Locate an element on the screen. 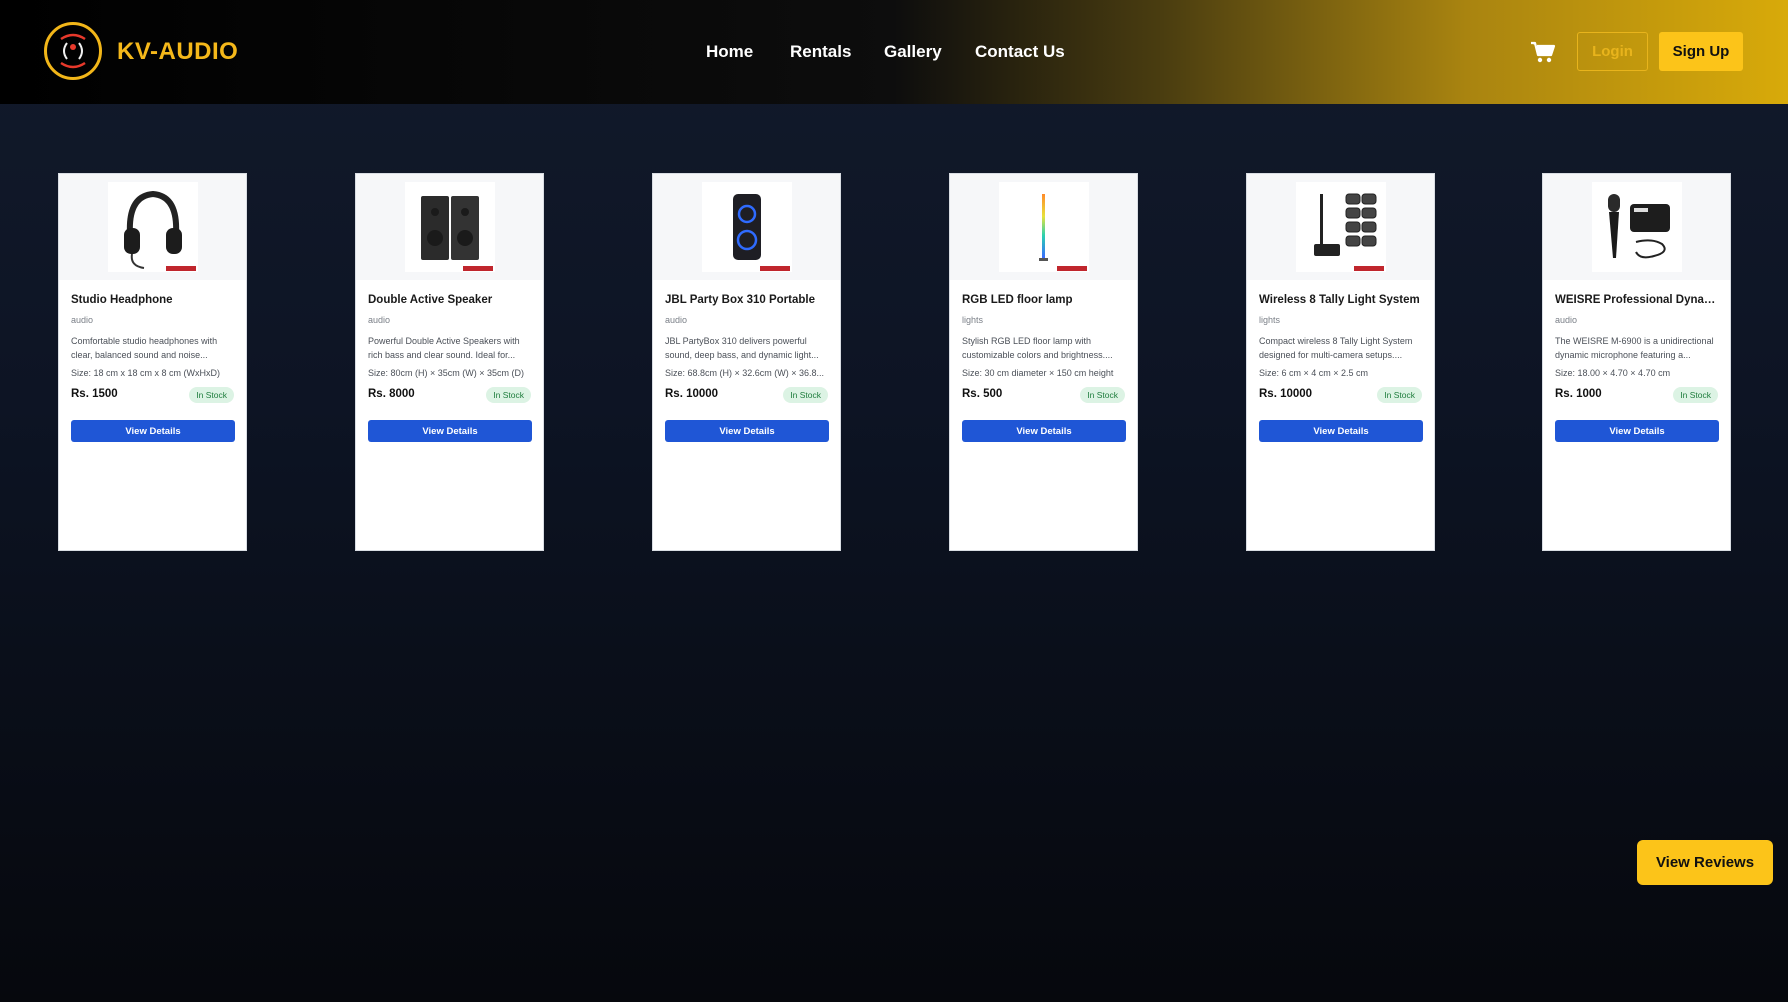  partybox-image is located at coordinates (747, 227).